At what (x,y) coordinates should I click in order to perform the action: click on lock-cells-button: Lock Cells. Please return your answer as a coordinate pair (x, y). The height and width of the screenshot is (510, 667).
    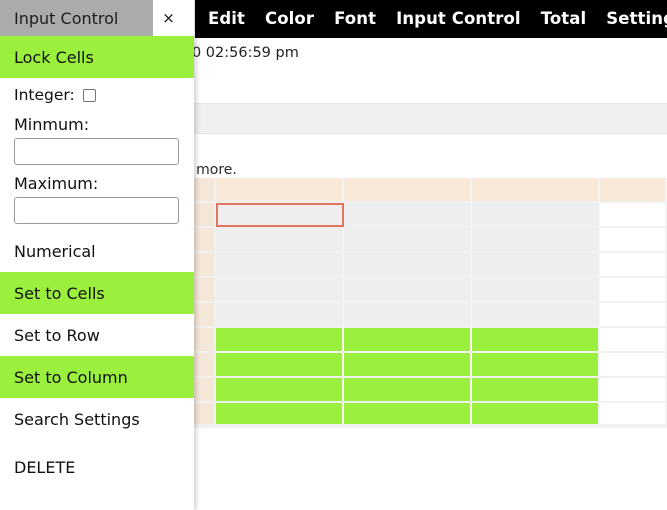
    Looking at the image, I should click on (97, 57).